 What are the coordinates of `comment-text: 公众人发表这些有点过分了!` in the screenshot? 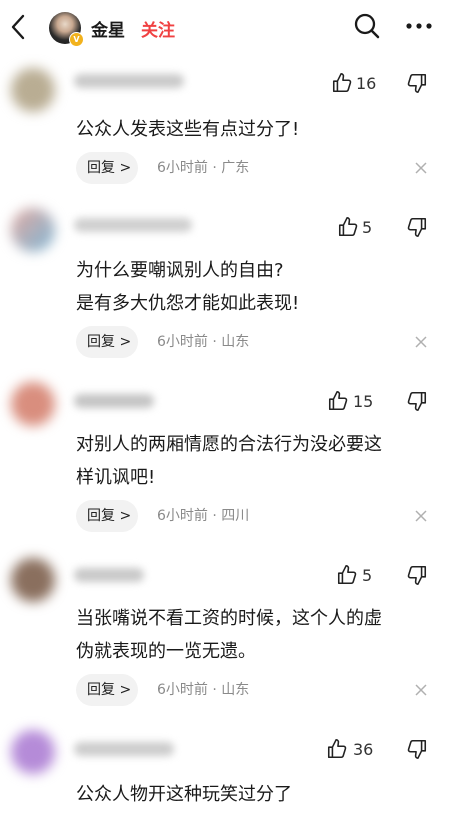 It's located at (188, 129).